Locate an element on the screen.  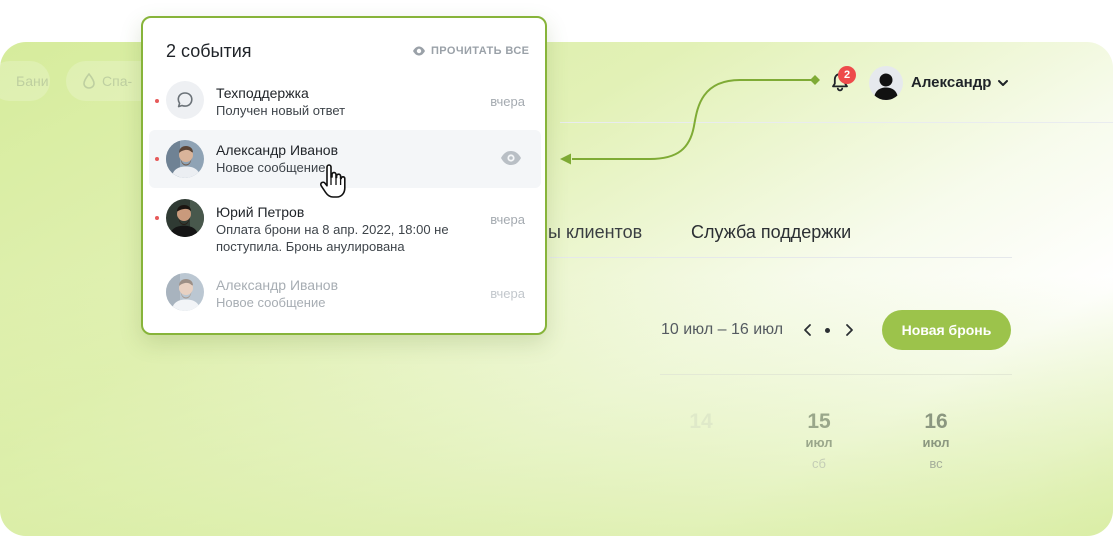
popup-title: 2 события is located at coordinates (209, 51).